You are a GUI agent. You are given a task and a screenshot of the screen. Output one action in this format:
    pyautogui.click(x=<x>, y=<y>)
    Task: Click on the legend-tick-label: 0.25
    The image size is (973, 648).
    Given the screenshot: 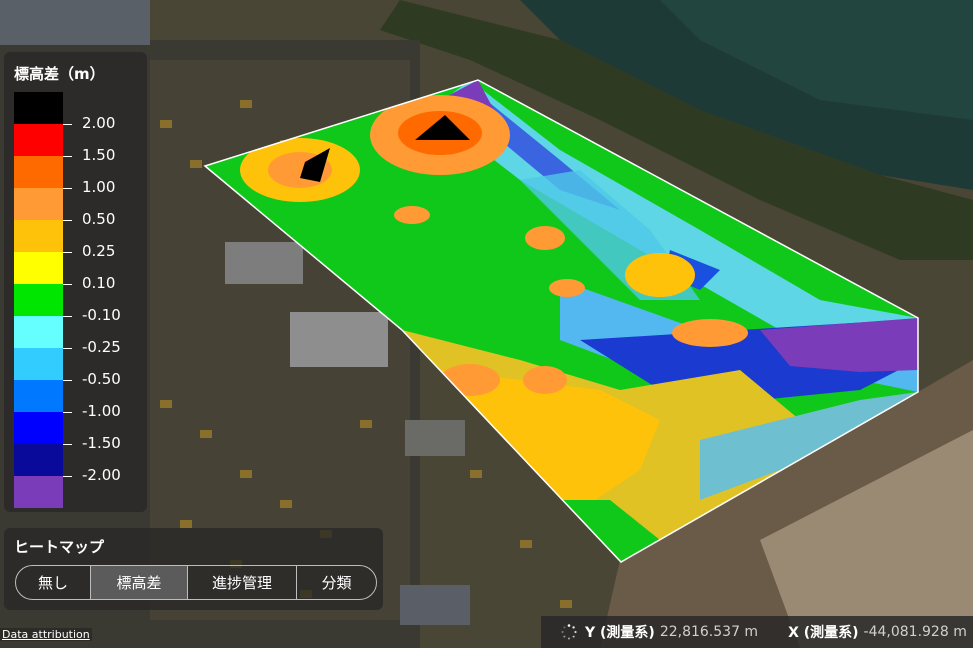 What is the action you would take?
    pyautogui.click(x=99, y=251)
    